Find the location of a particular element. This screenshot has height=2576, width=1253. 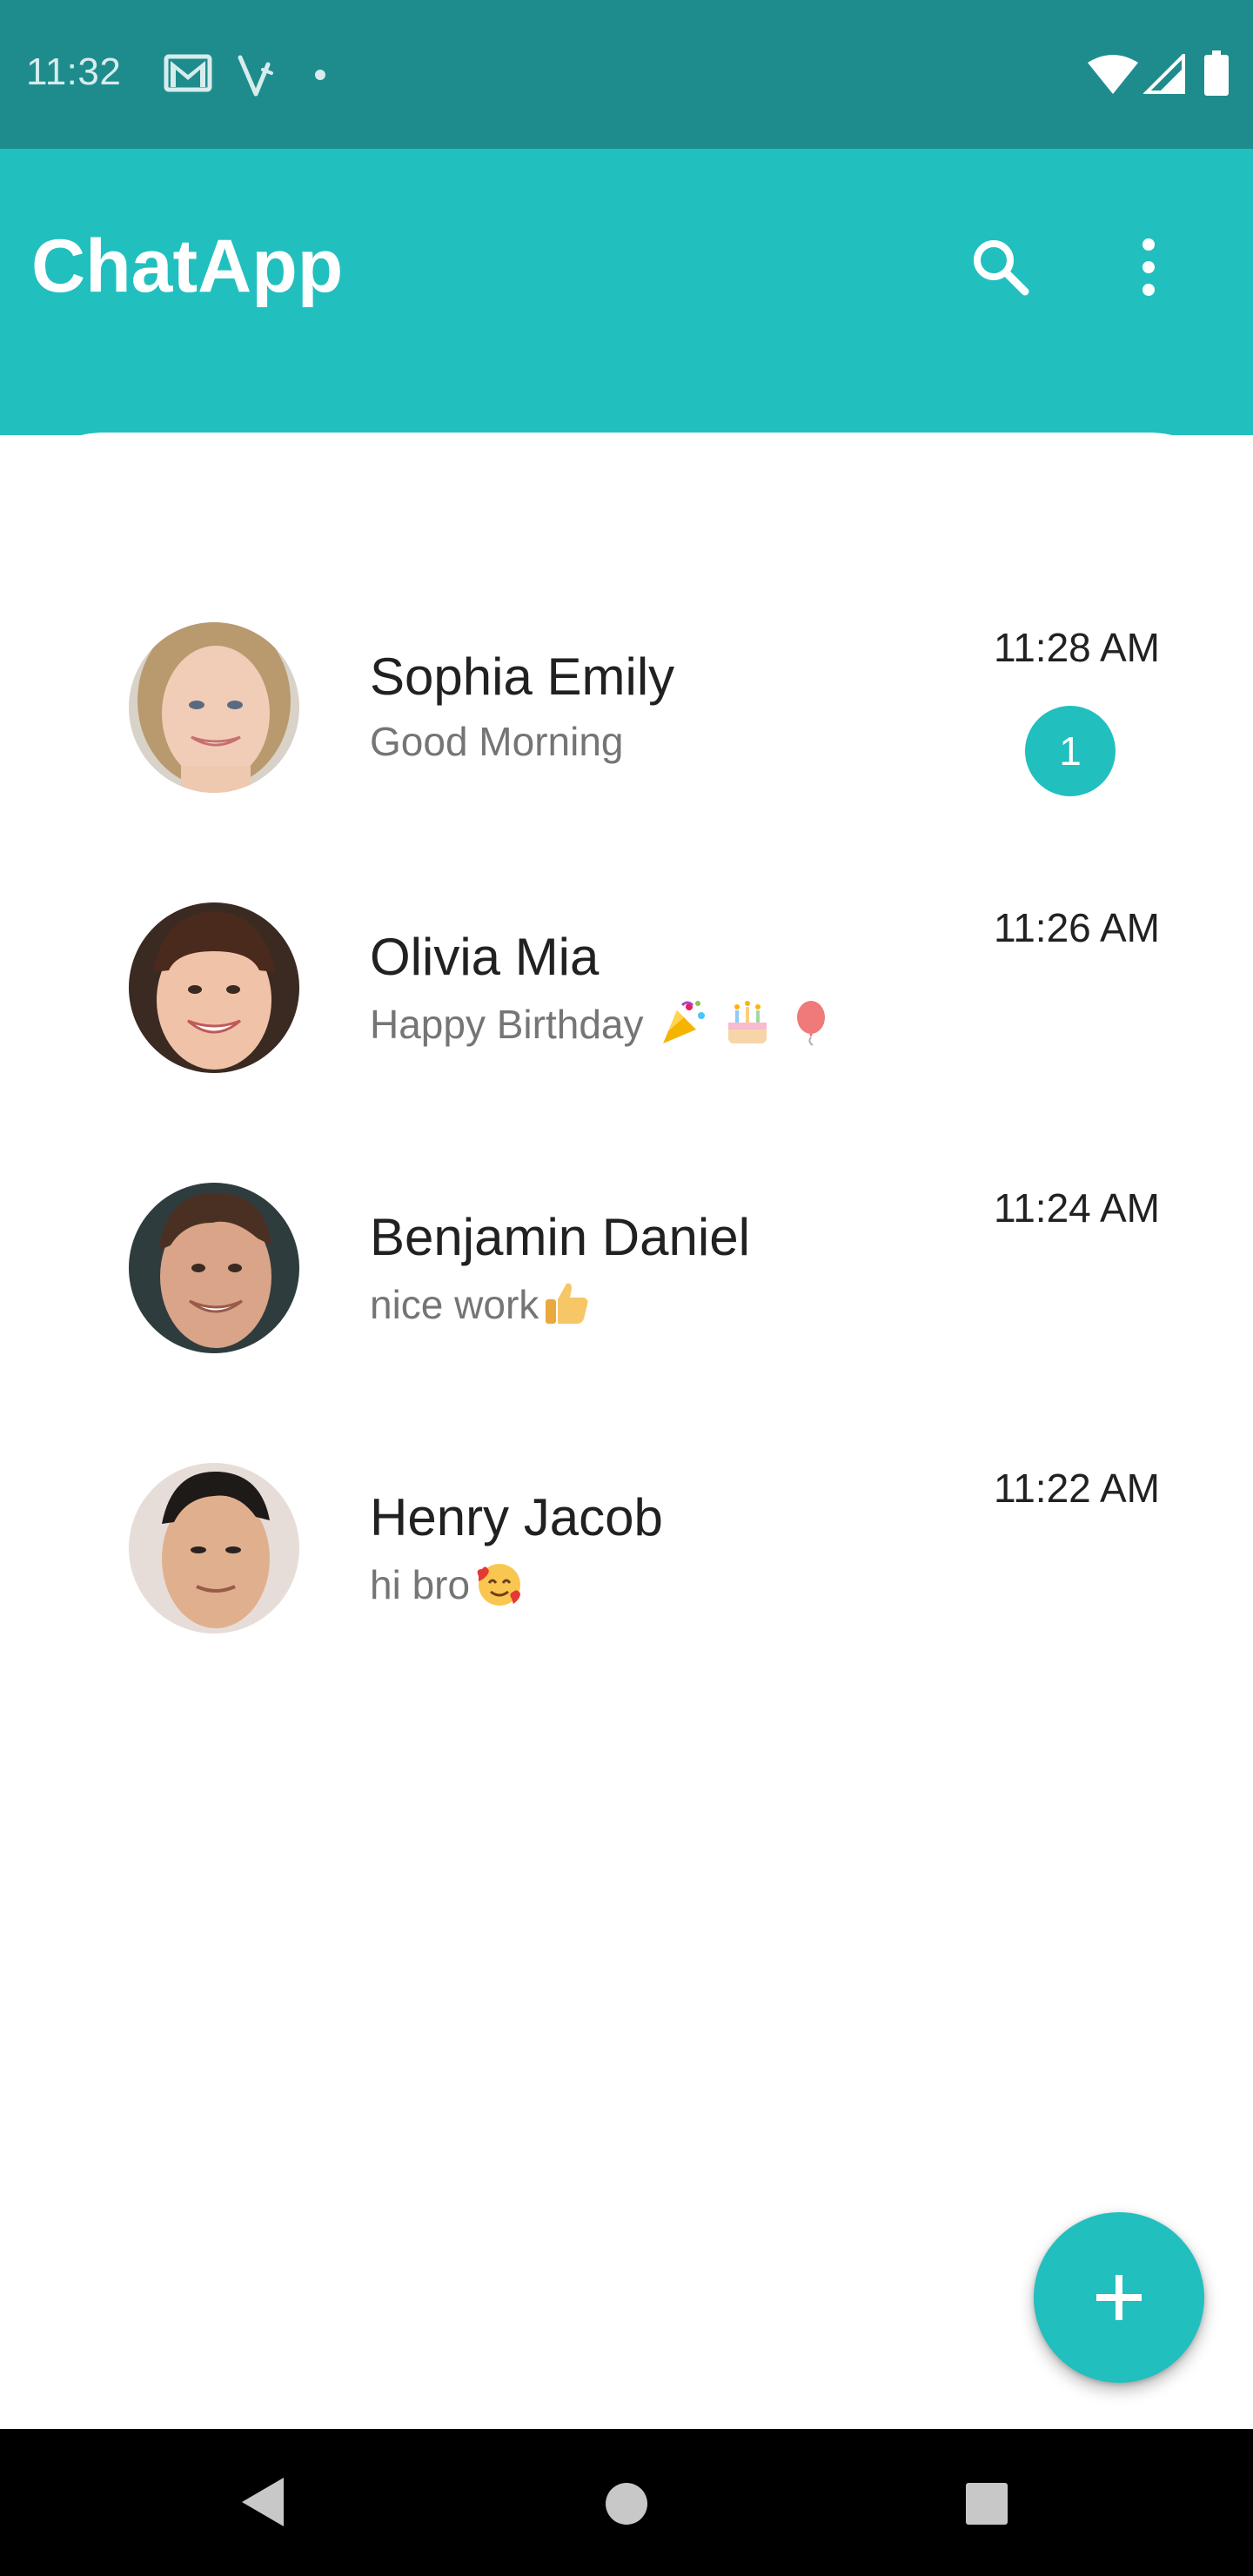

last-message: Good Morning is located at coordinates (497, 741).